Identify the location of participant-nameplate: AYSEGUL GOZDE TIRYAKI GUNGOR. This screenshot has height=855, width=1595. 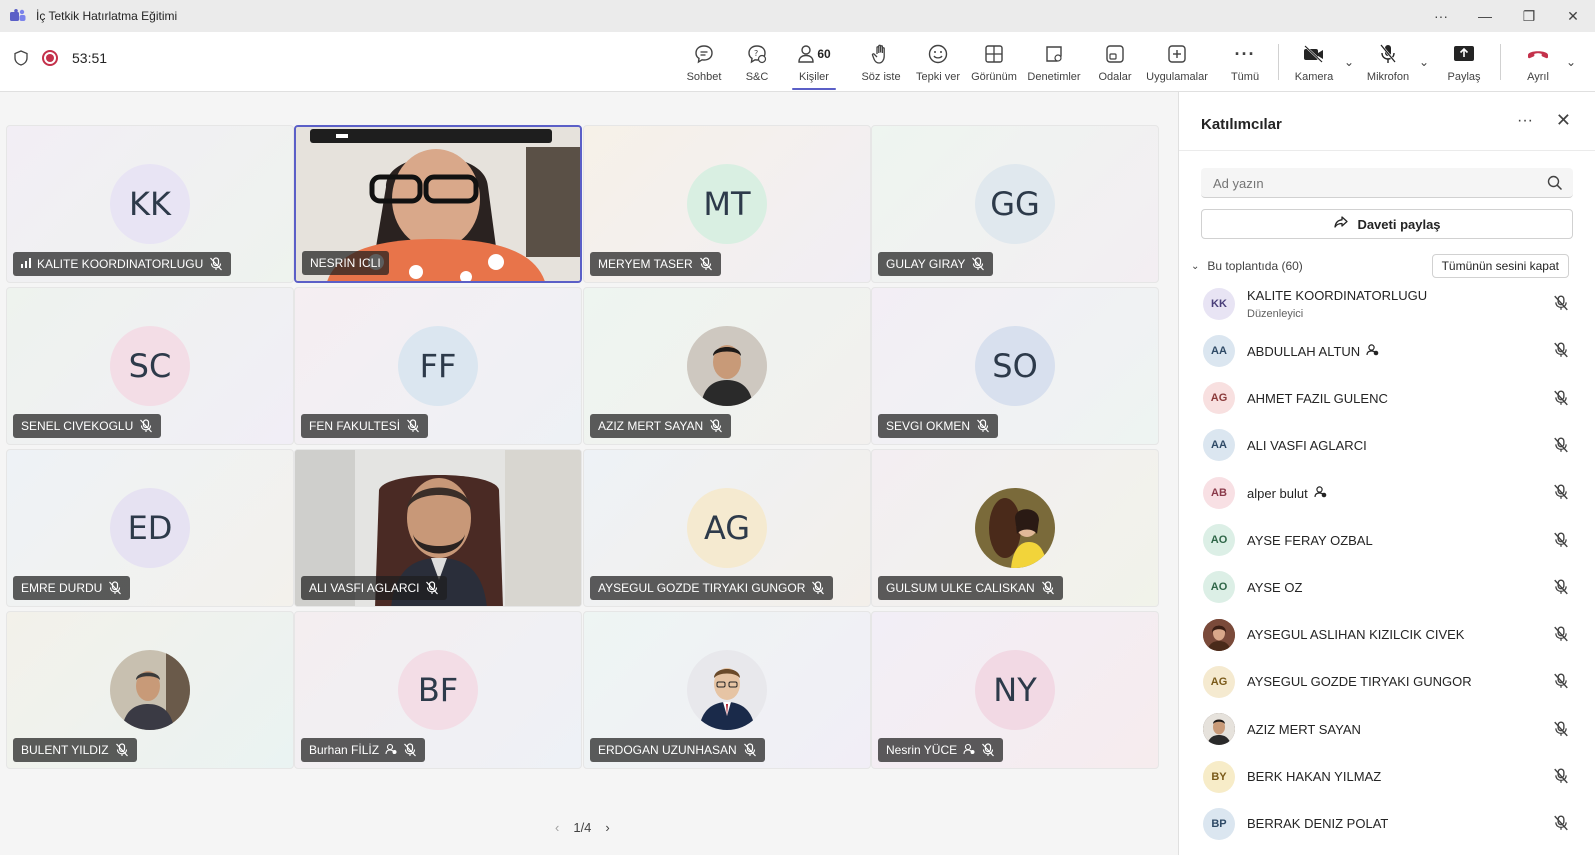
(712, 588).